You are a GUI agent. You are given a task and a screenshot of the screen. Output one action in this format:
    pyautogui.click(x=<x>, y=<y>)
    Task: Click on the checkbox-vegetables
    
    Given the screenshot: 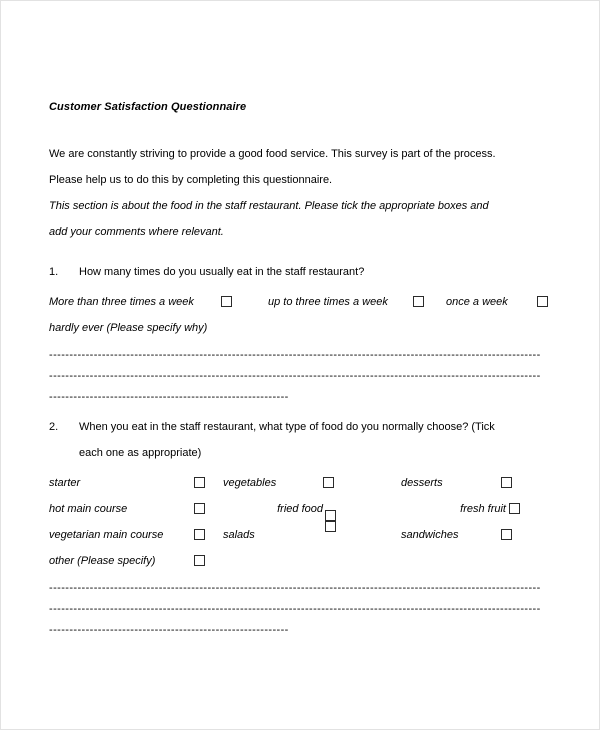 What is the action you would take?
    pyautogui.click(x=328, y=482)
    